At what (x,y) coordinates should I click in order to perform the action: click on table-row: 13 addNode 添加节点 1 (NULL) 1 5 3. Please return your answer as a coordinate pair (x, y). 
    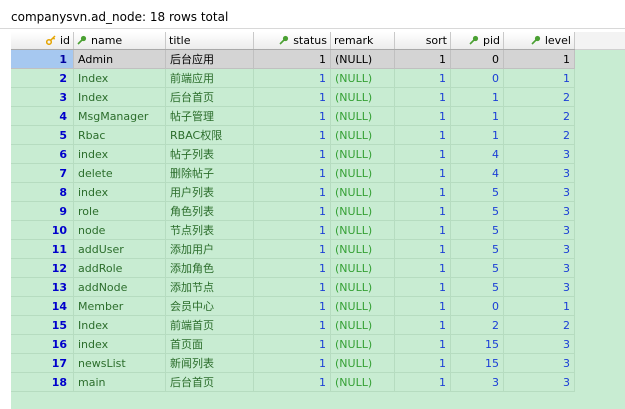
    Looking at the image, I should click on (293, 287).